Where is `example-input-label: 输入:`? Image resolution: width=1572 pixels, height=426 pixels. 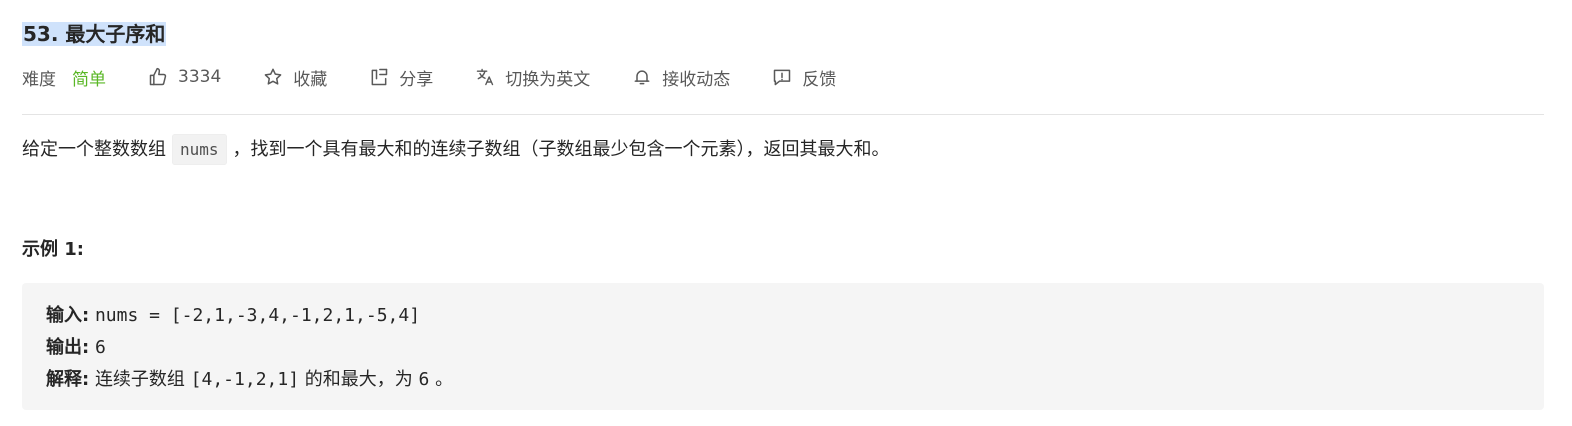
example-input-label: 输入: is located at coordinates (68, 315).